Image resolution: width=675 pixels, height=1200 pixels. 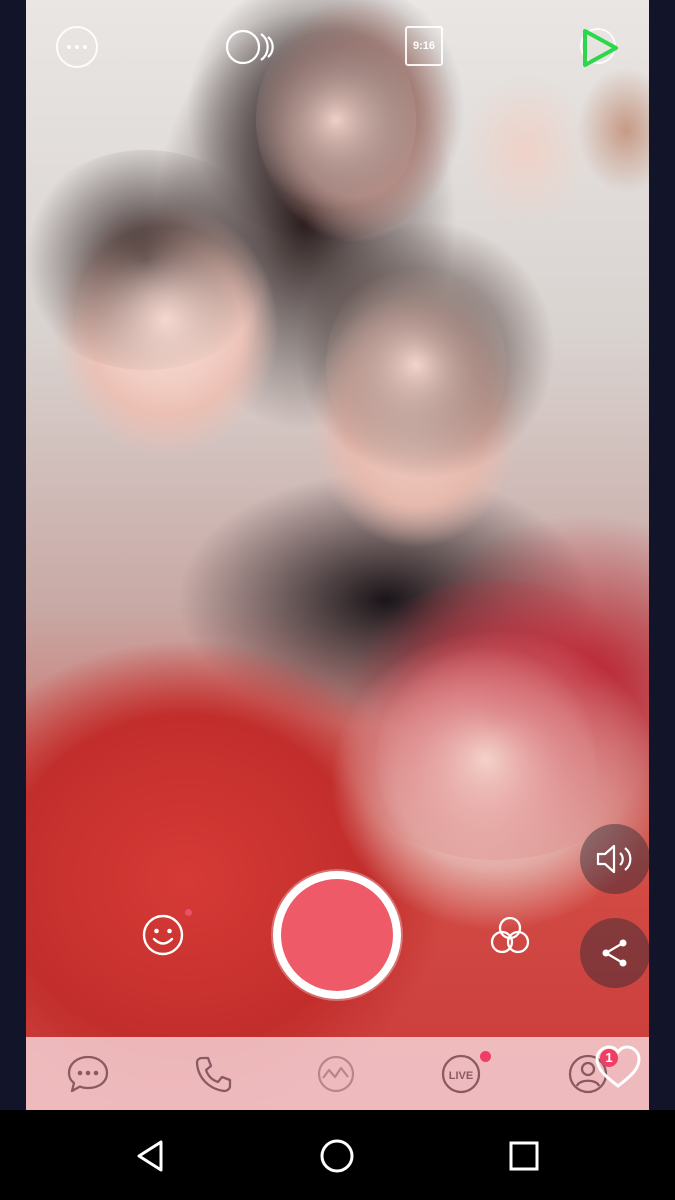 I want to click on recents-square-icon, so click(x=524, y=1156).